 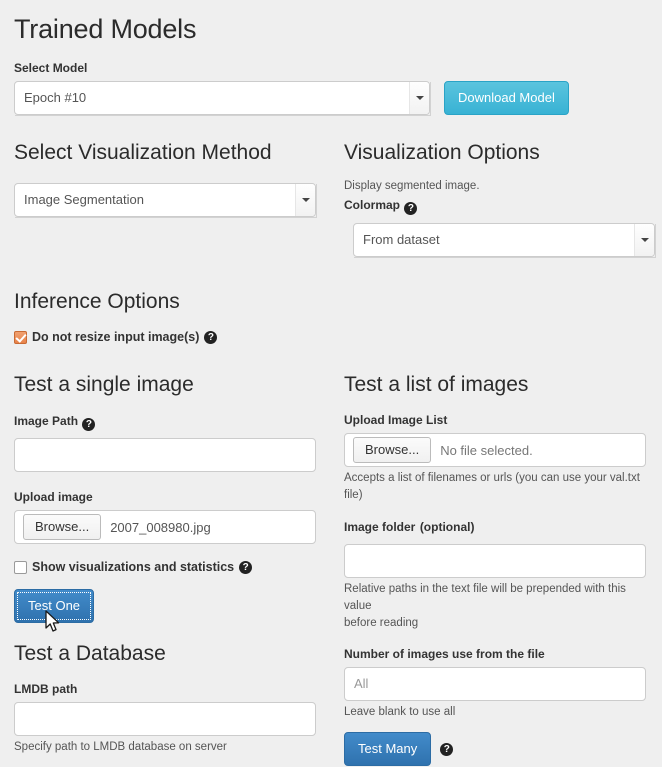 What do you see at coordinates (165, 719) in the screenshot?
I see `lmdb-path-input` at bounding box center [165, 719].